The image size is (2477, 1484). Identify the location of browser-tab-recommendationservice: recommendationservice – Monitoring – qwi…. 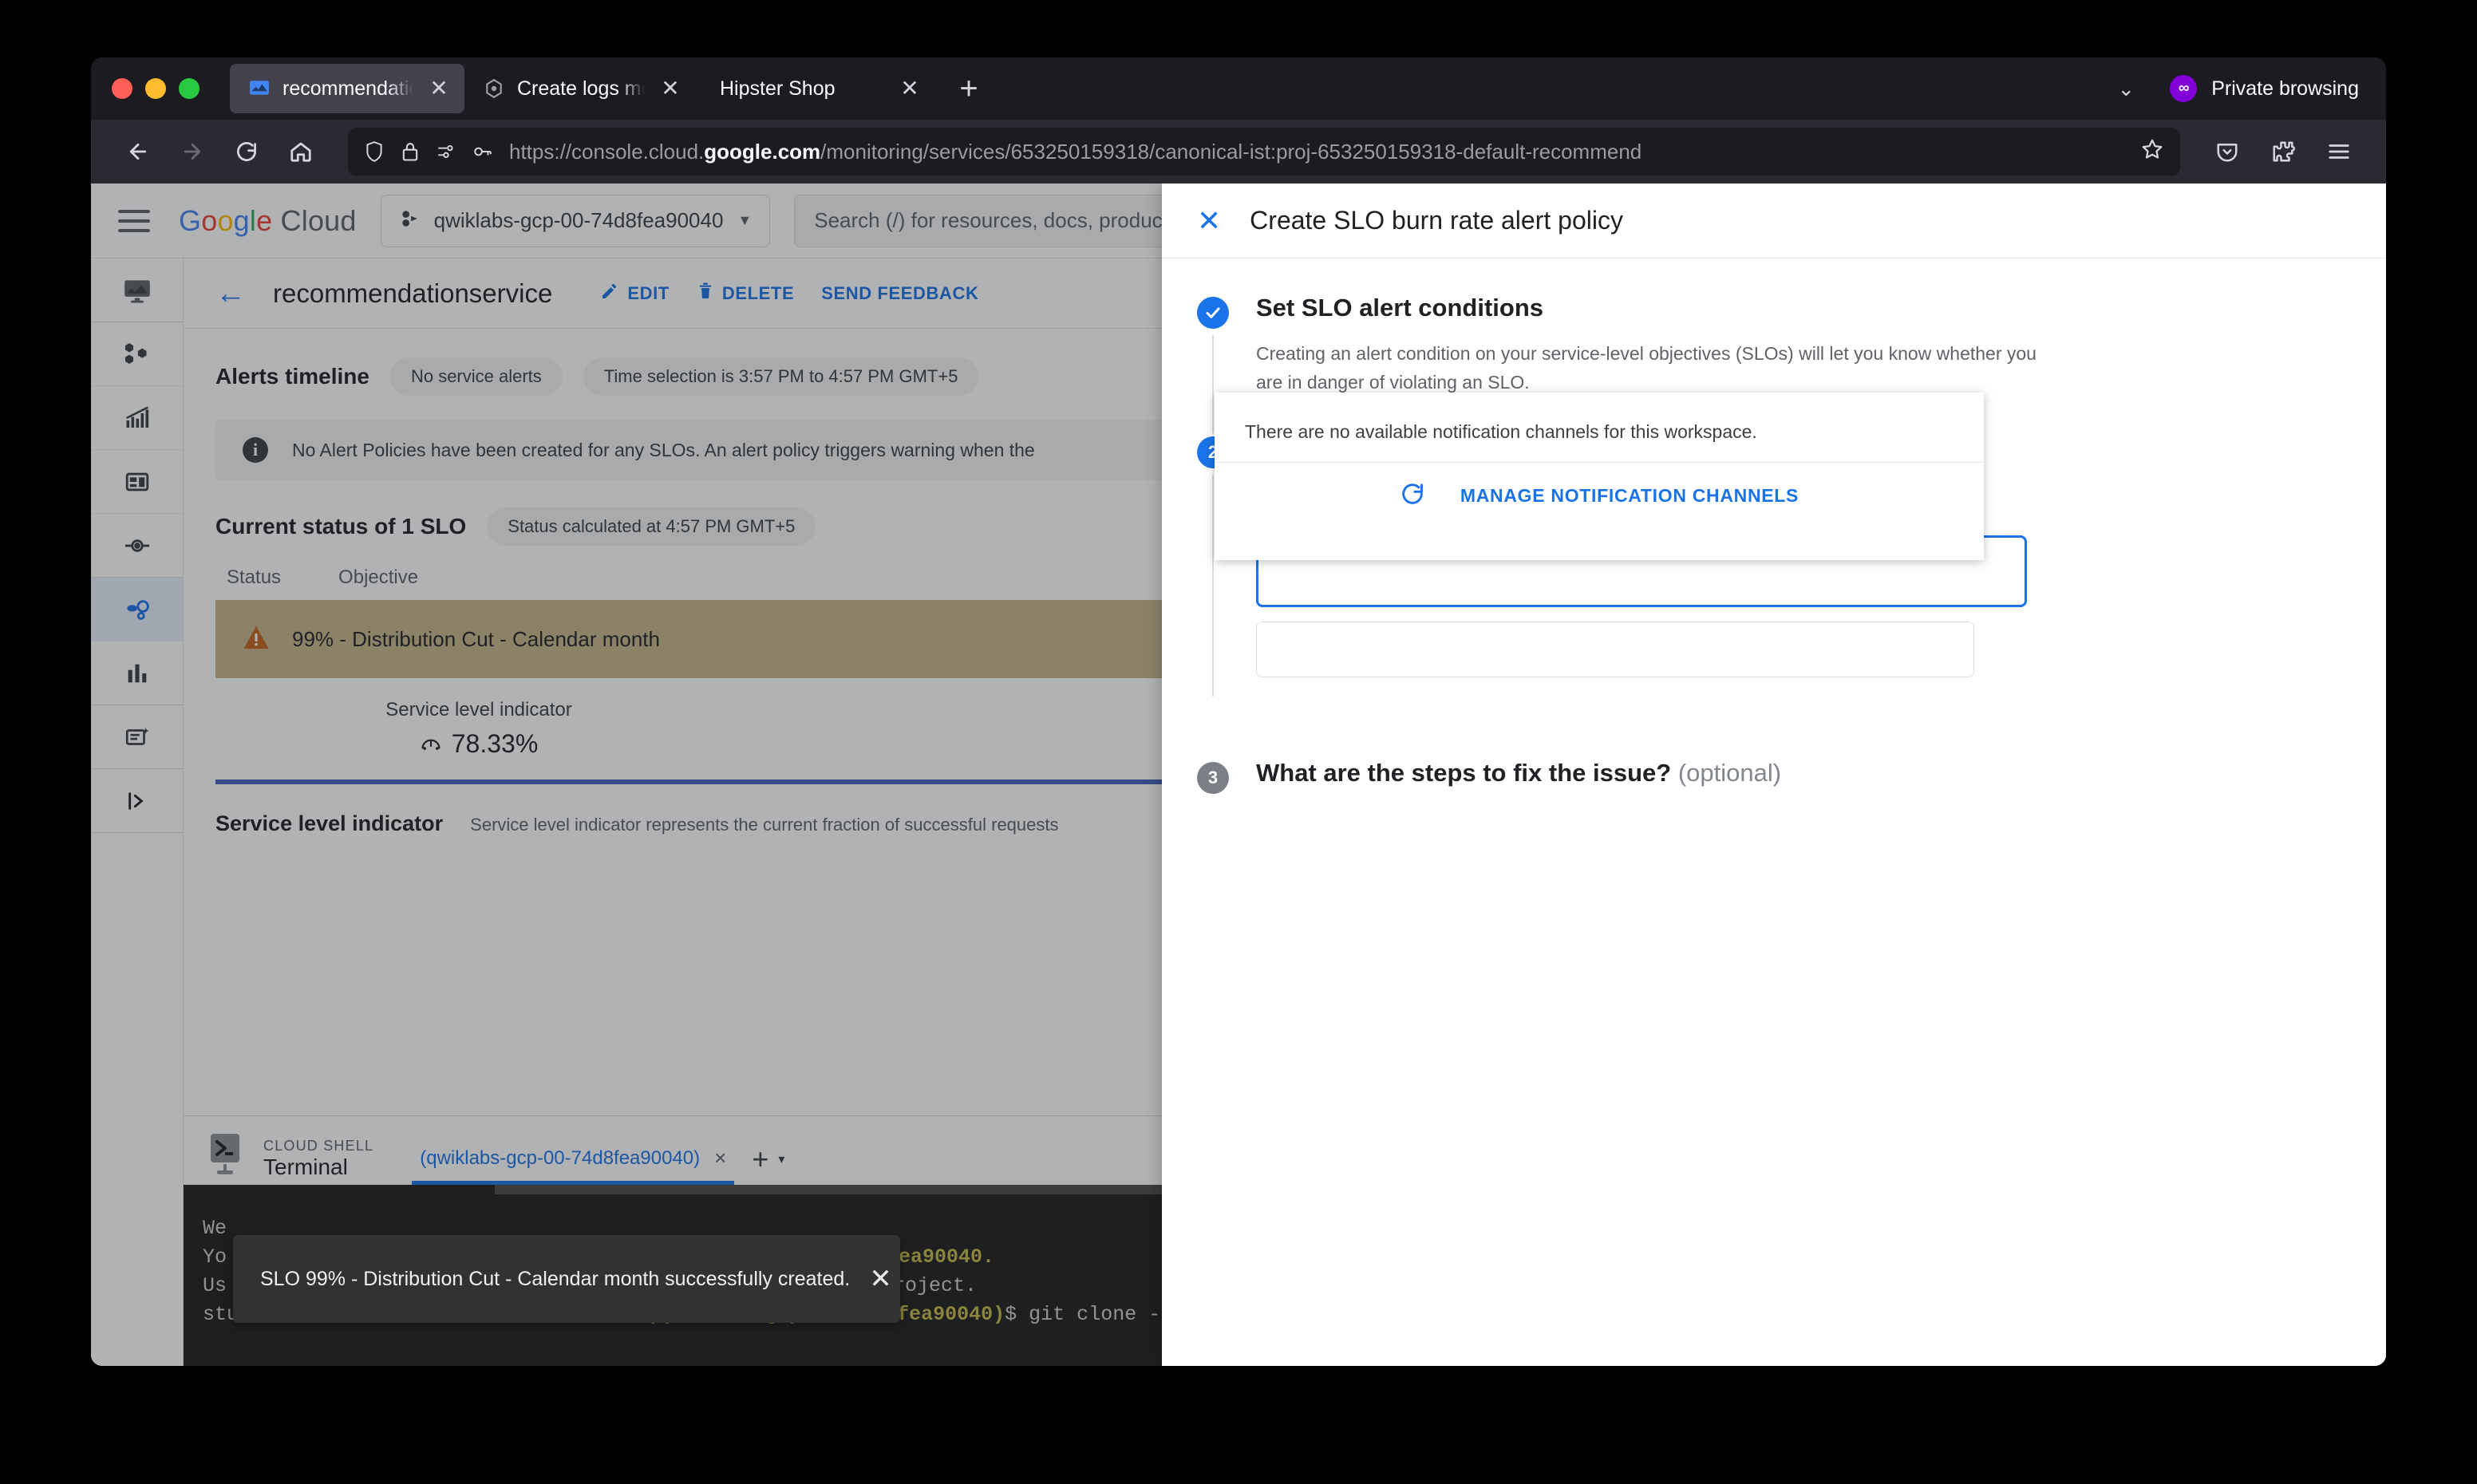
(347, 88).